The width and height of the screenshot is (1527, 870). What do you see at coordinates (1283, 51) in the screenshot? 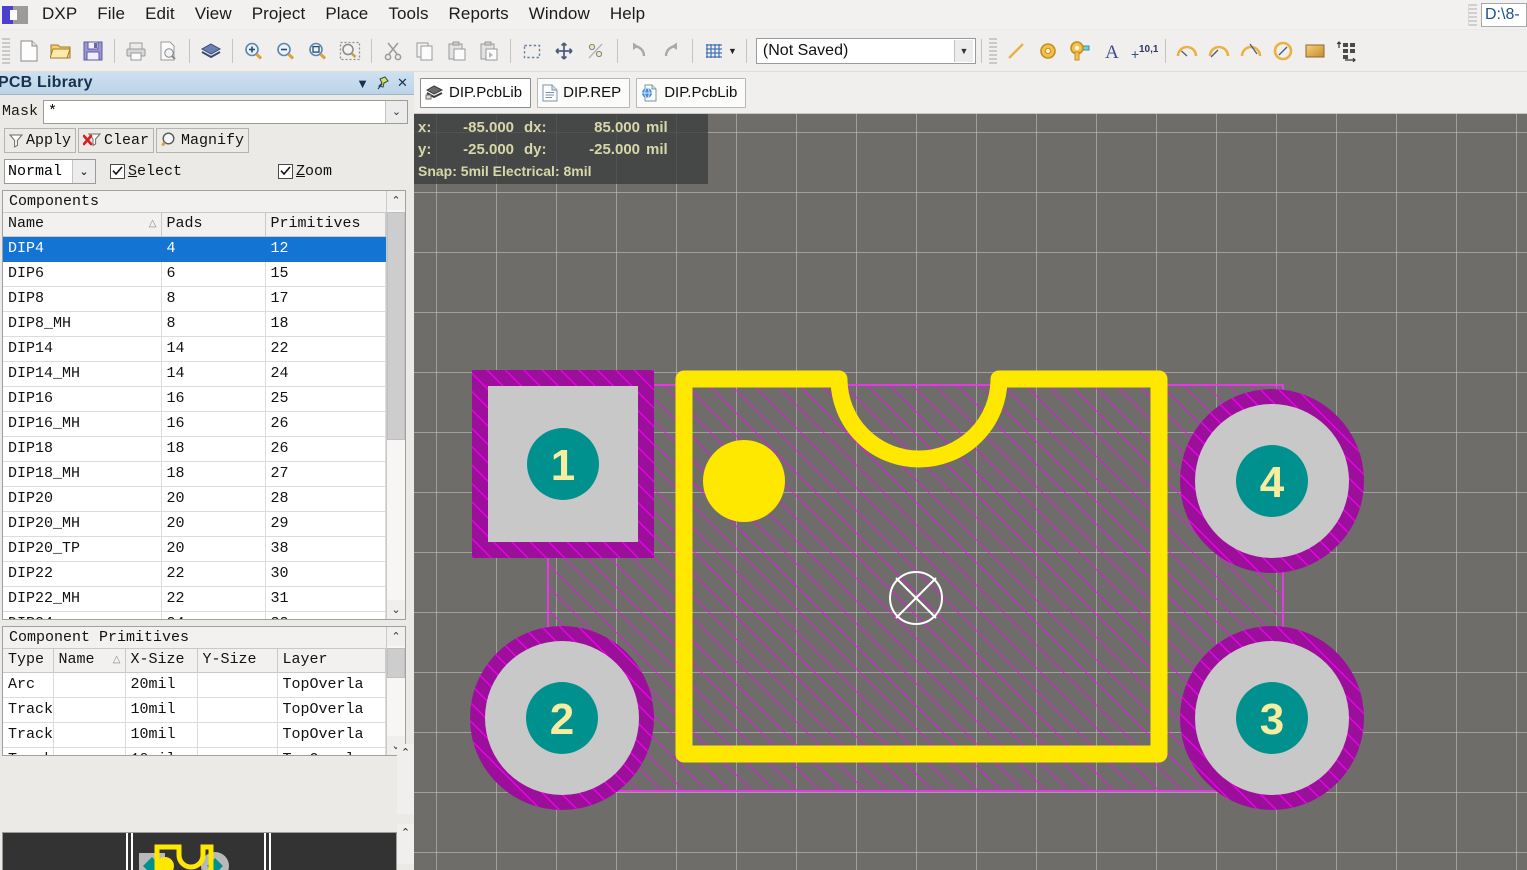
I see `place-full-circle-icon` at bounding box center [1283, 51].